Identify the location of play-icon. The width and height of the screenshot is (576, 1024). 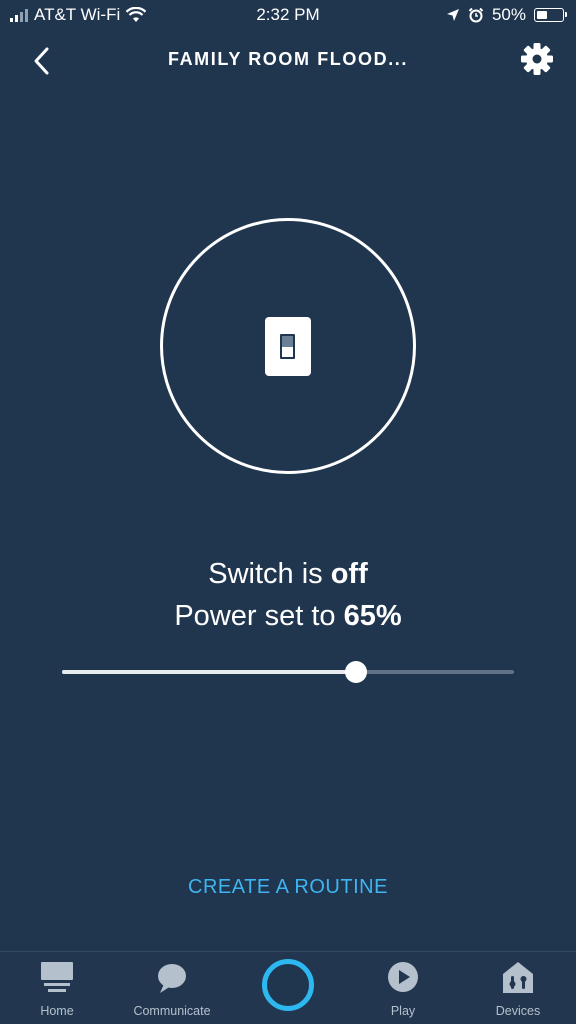
(403, 977).